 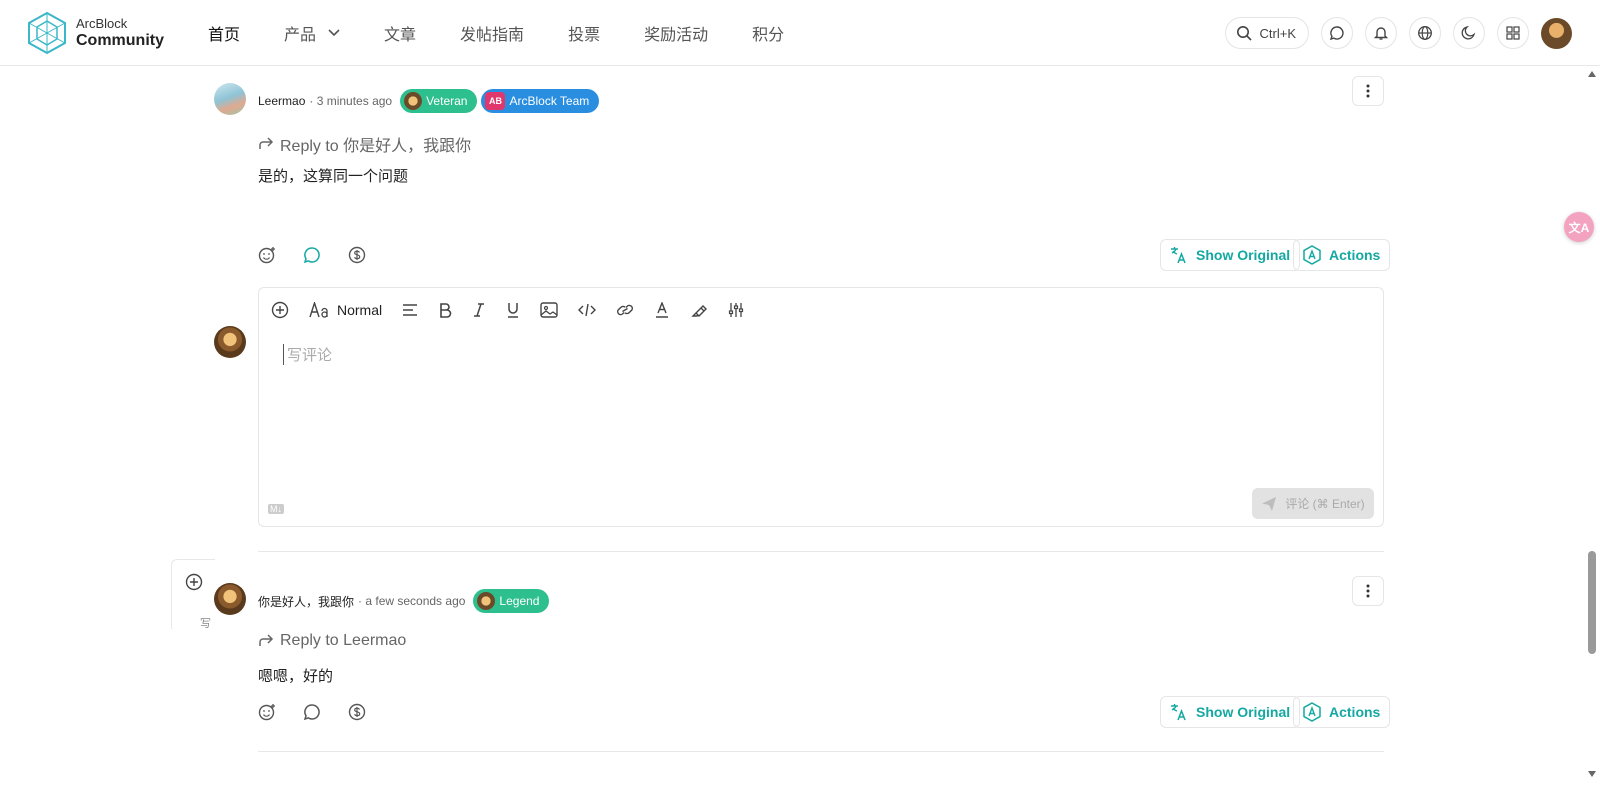 What do you see at coordinates (479, 310) in the screenshot?
I see `italic-button` at bounding box center [479, 310].